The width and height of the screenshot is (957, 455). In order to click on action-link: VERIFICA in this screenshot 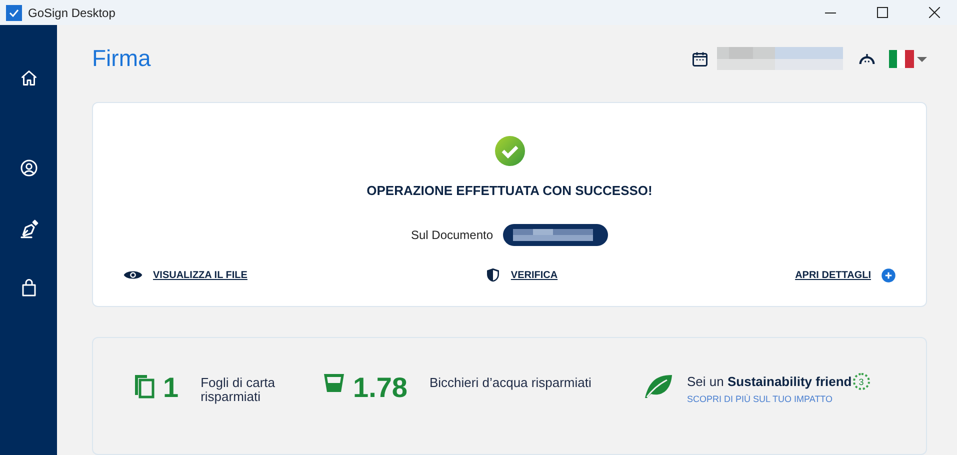, I will do `click(521, 275)`.